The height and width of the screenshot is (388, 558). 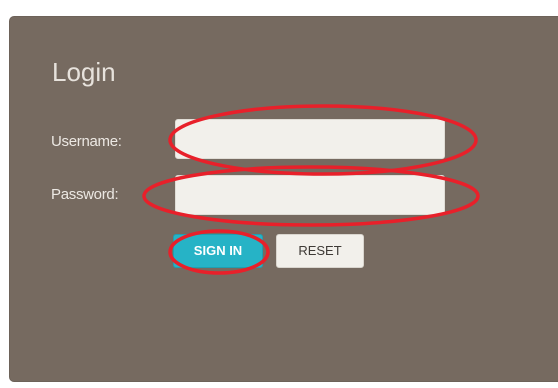 I want to click on sign-in-button: SIGN IN, so click(x=218, y=251).